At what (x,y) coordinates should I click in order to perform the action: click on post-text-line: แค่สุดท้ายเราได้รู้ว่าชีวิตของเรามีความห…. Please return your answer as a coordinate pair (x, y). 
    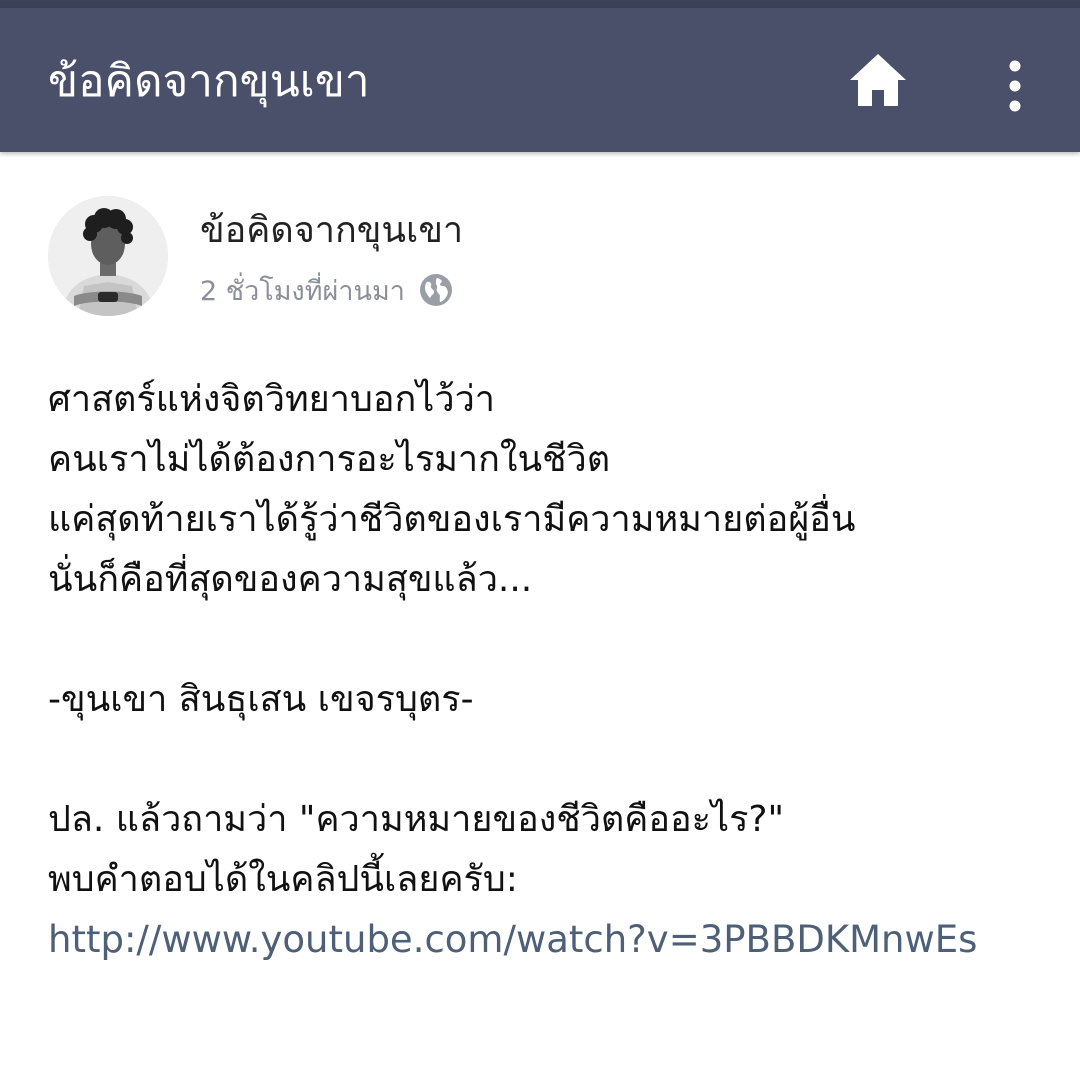
    Looking at the image, I should click on (452, 519).